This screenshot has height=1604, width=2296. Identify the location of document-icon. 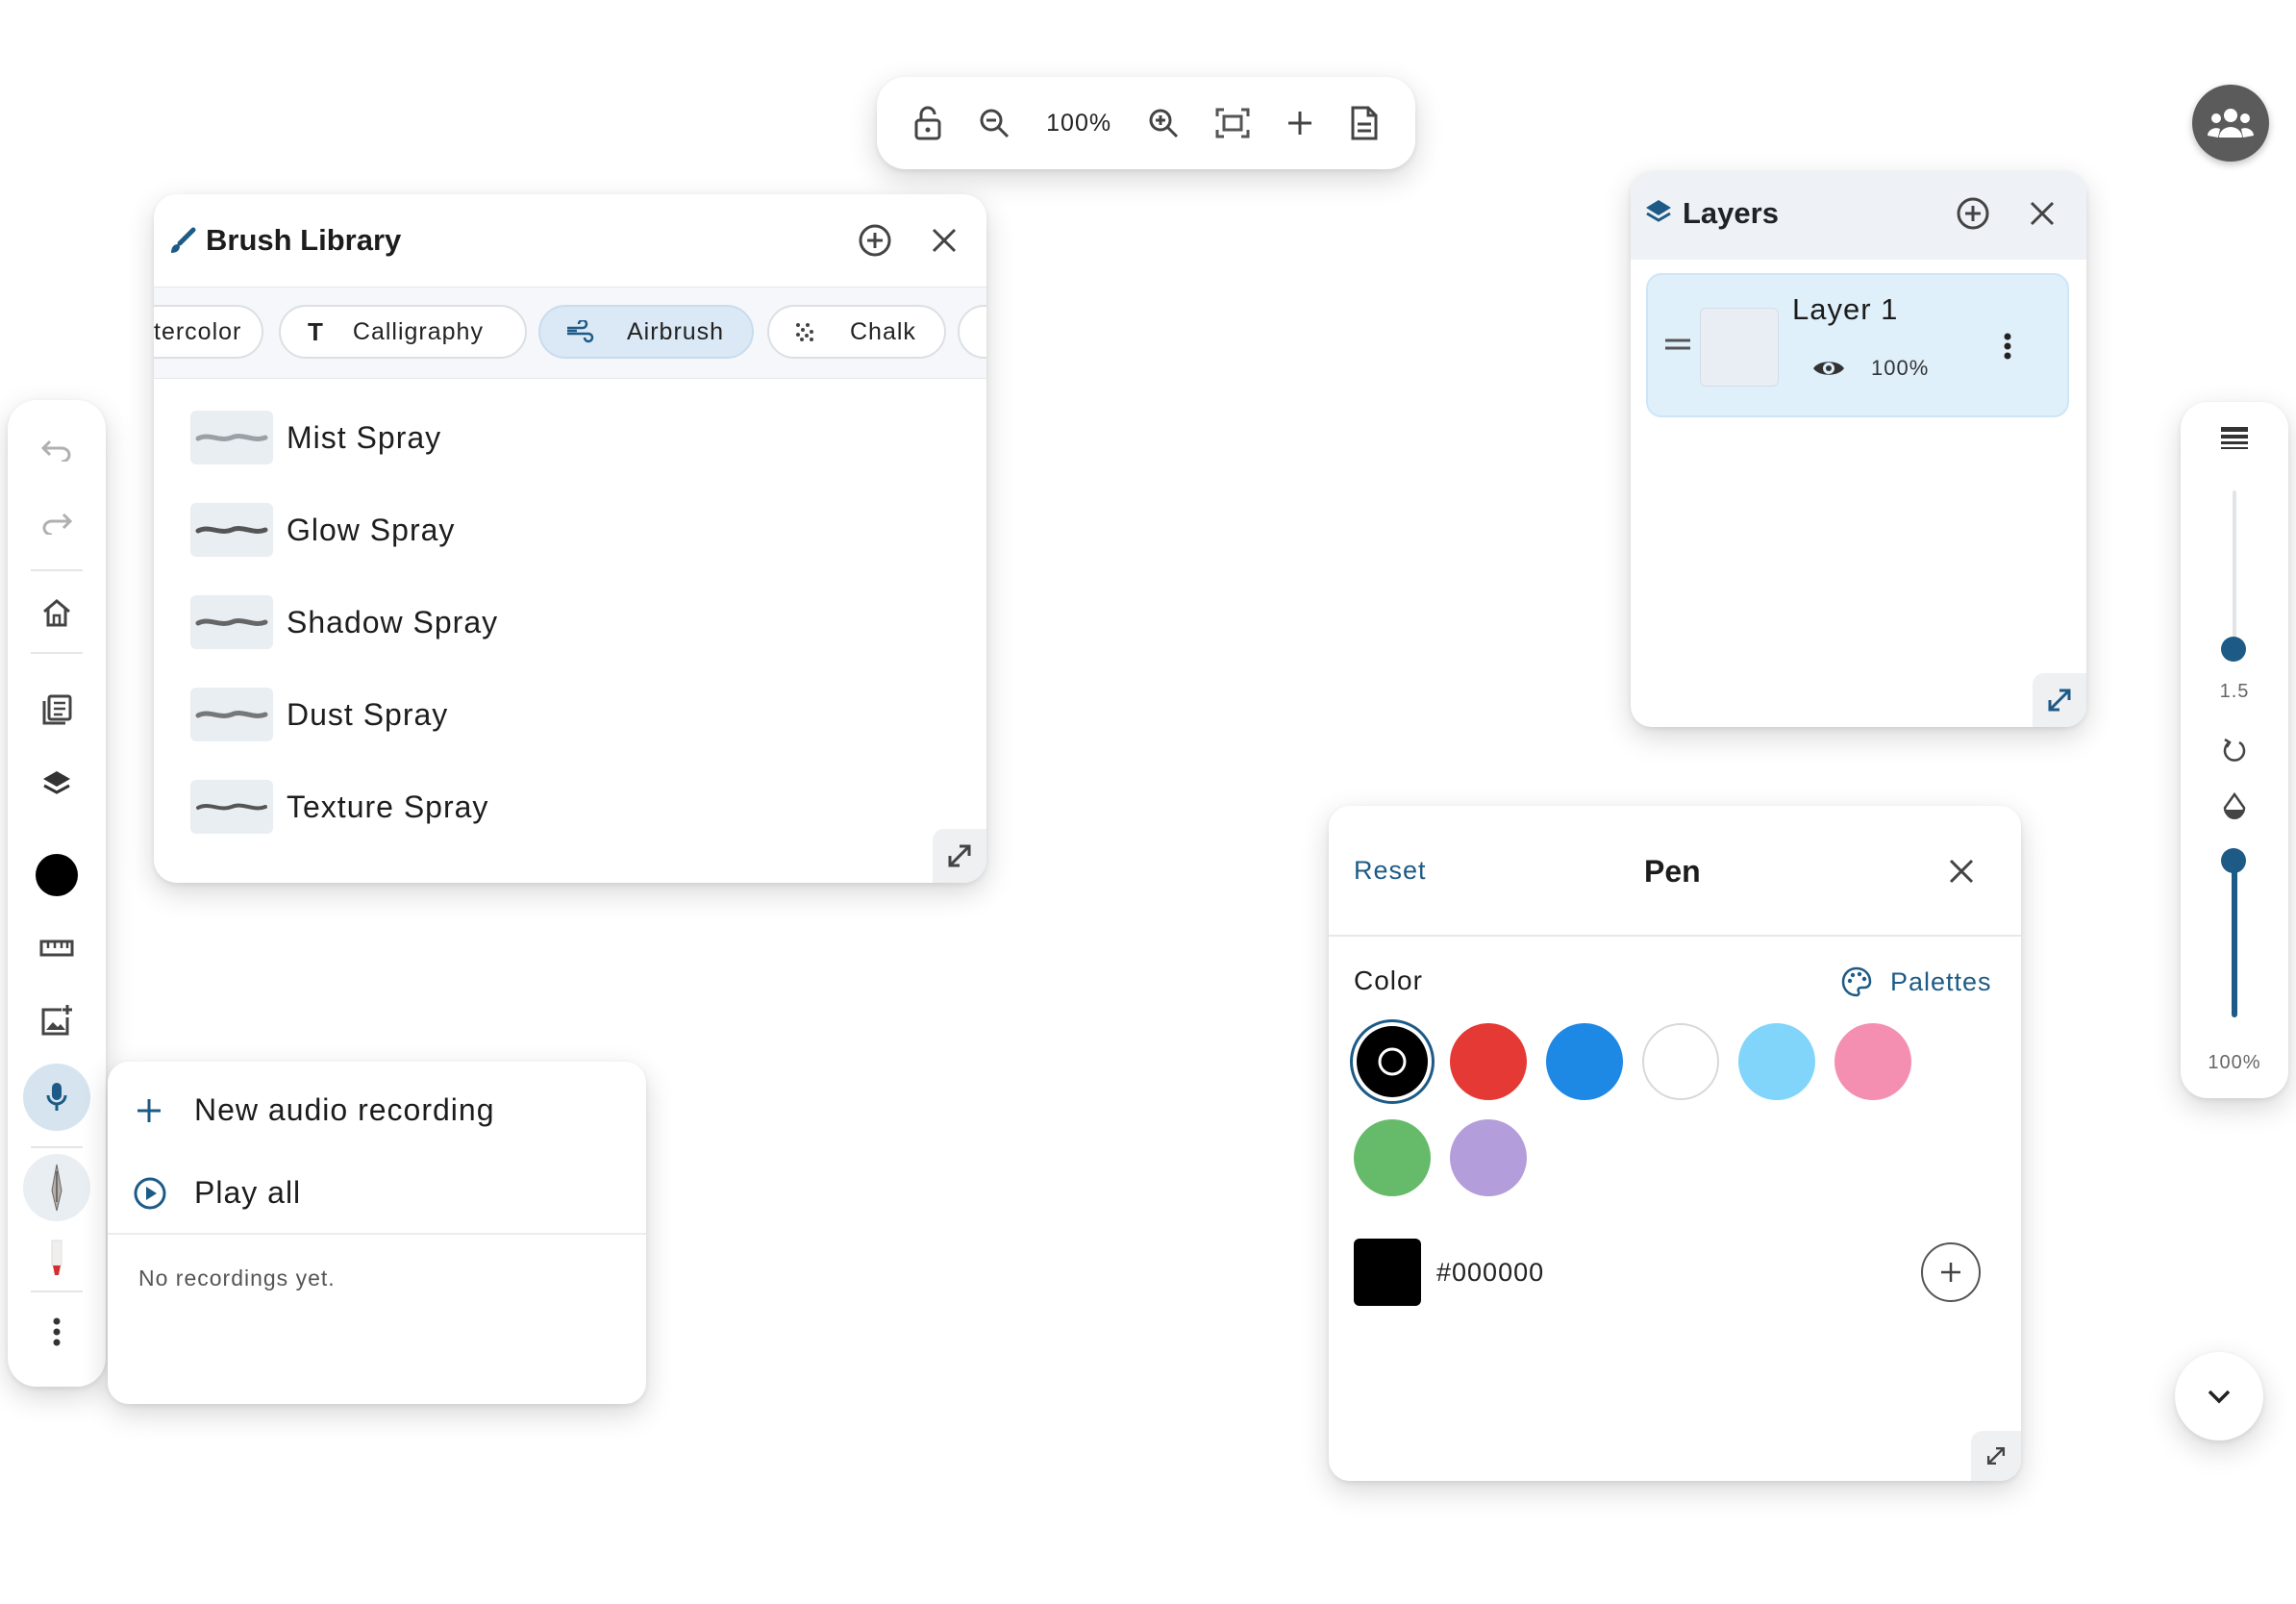
(1364, 123).